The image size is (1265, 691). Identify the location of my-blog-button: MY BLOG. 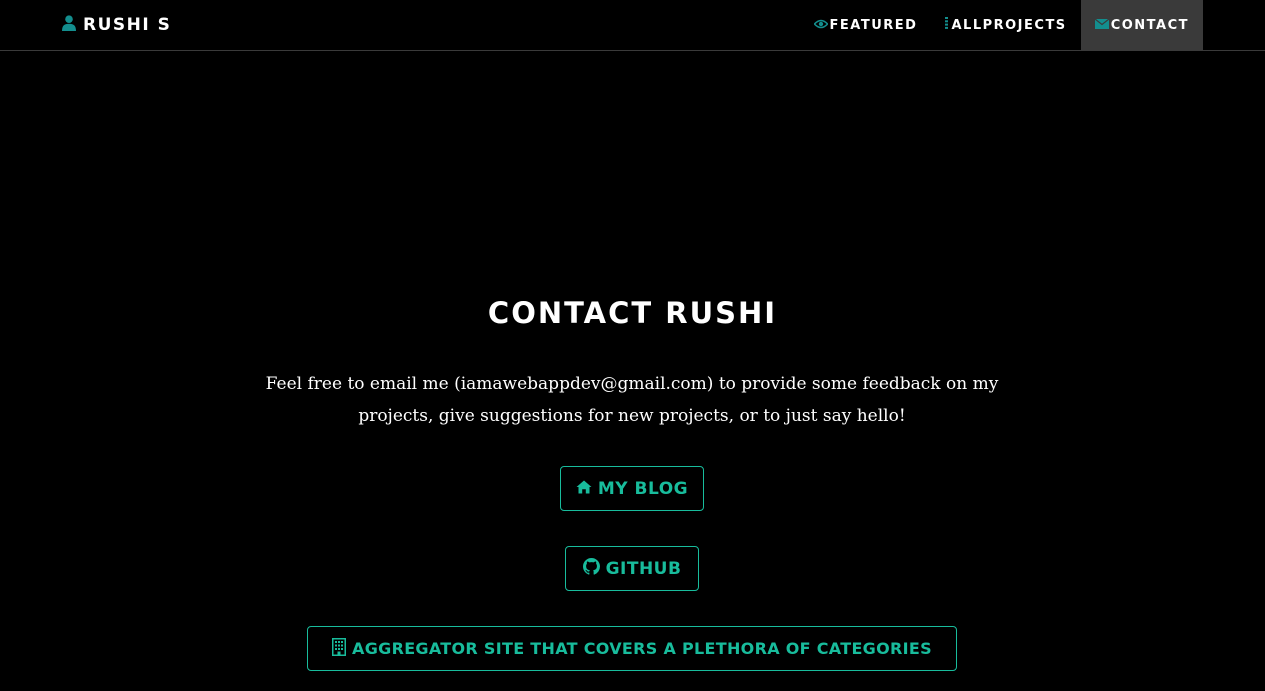
(632, 488).